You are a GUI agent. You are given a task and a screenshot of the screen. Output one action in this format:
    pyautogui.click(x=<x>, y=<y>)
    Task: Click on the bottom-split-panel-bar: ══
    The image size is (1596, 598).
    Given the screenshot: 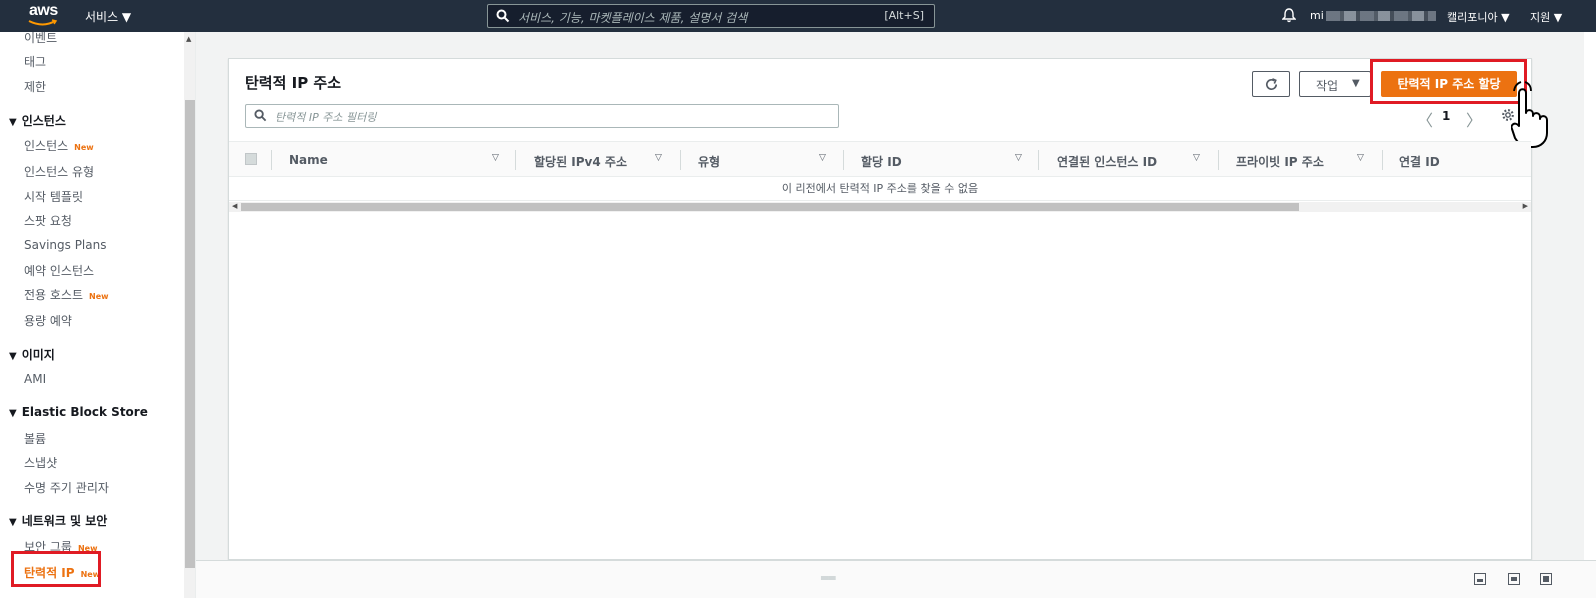 What is the action you would take?
    pyautogui.click(x=896, y=579)
    